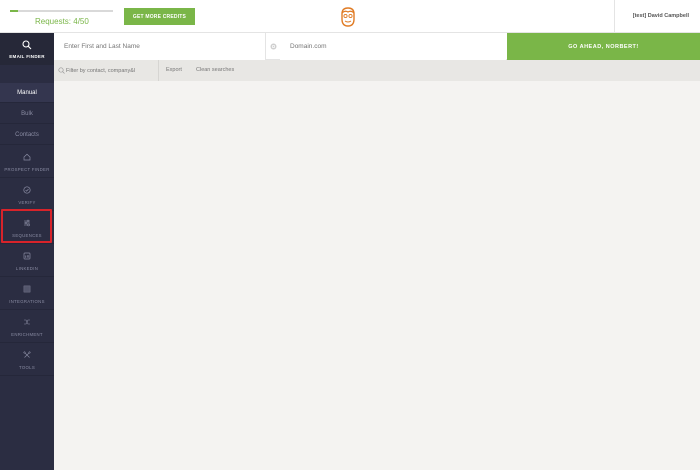 The height and width of the screenshot is (470, 700). I want to click on tools-icon, so click(27, 354).